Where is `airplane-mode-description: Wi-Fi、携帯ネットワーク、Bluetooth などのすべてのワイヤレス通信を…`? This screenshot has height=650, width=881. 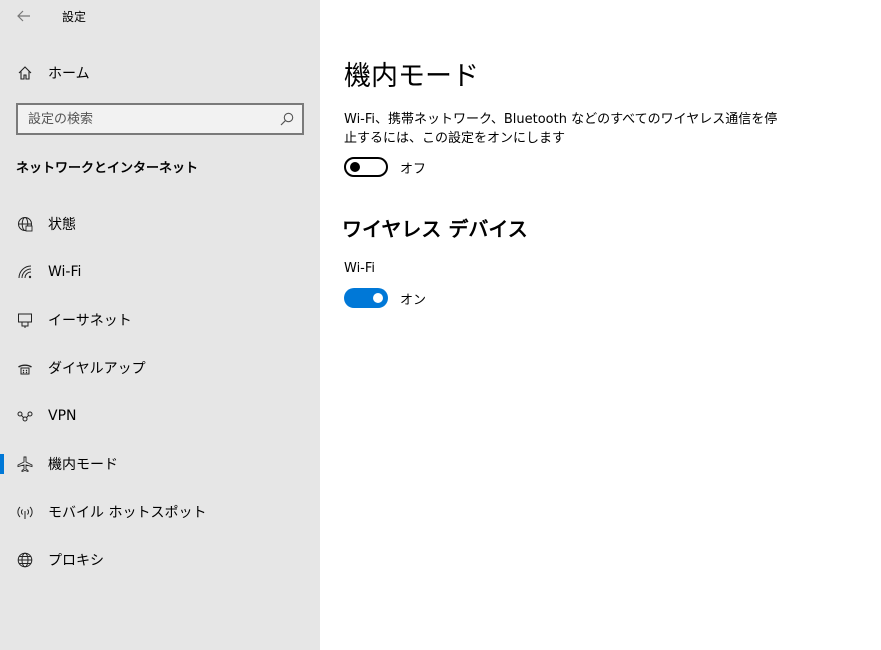
airplane-mode-description: Wi-Fi、携帯ネットワーク、Bluetooth などのすべてのワイヤレス通信を… is located at coordinates (561, 129).